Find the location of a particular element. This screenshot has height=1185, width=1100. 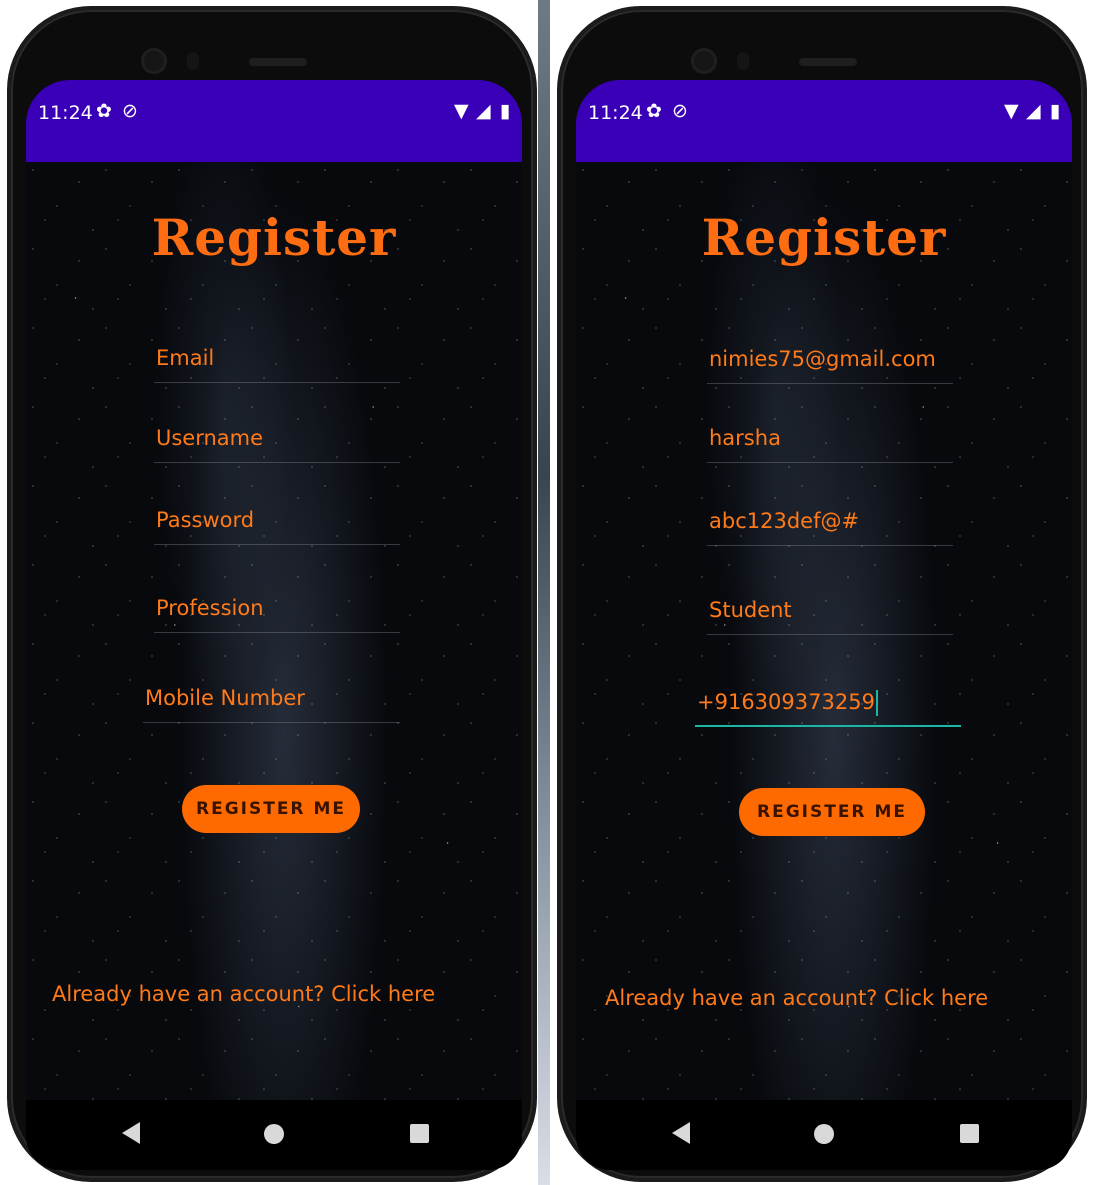

email-field: nimies75@gmail.com is located at coordinates (830, 359).